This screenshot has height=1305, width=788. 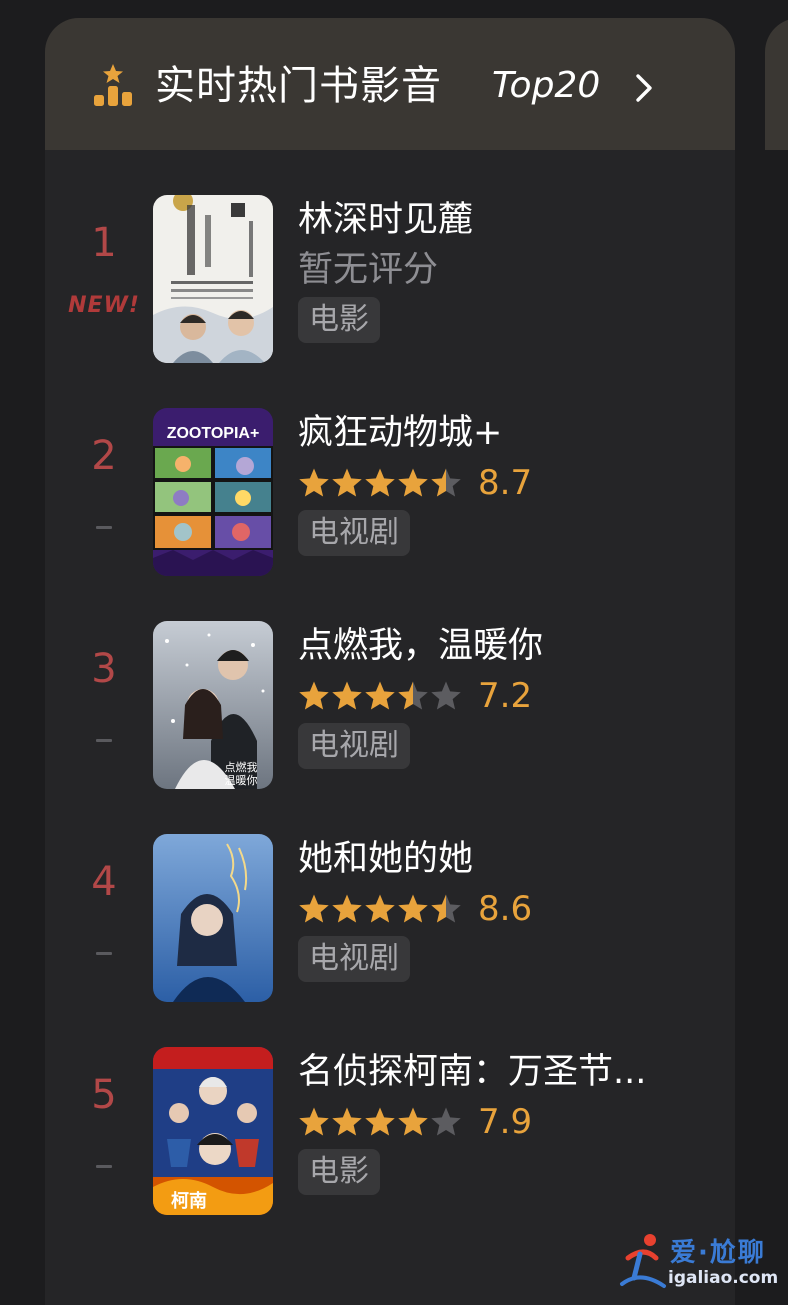 I want to click on list-title: 实时热门书影音, so click(x=298, y=86).